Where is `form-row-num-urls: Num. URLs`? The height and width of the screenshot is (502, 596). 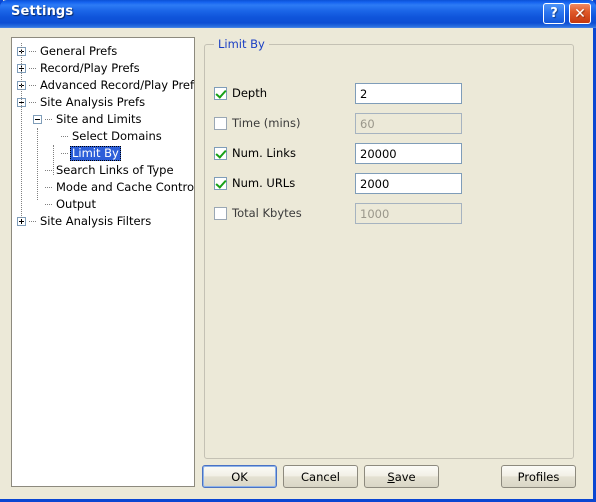
form-row-num-urls: Num. URLs is located at coordinates (254, 183).